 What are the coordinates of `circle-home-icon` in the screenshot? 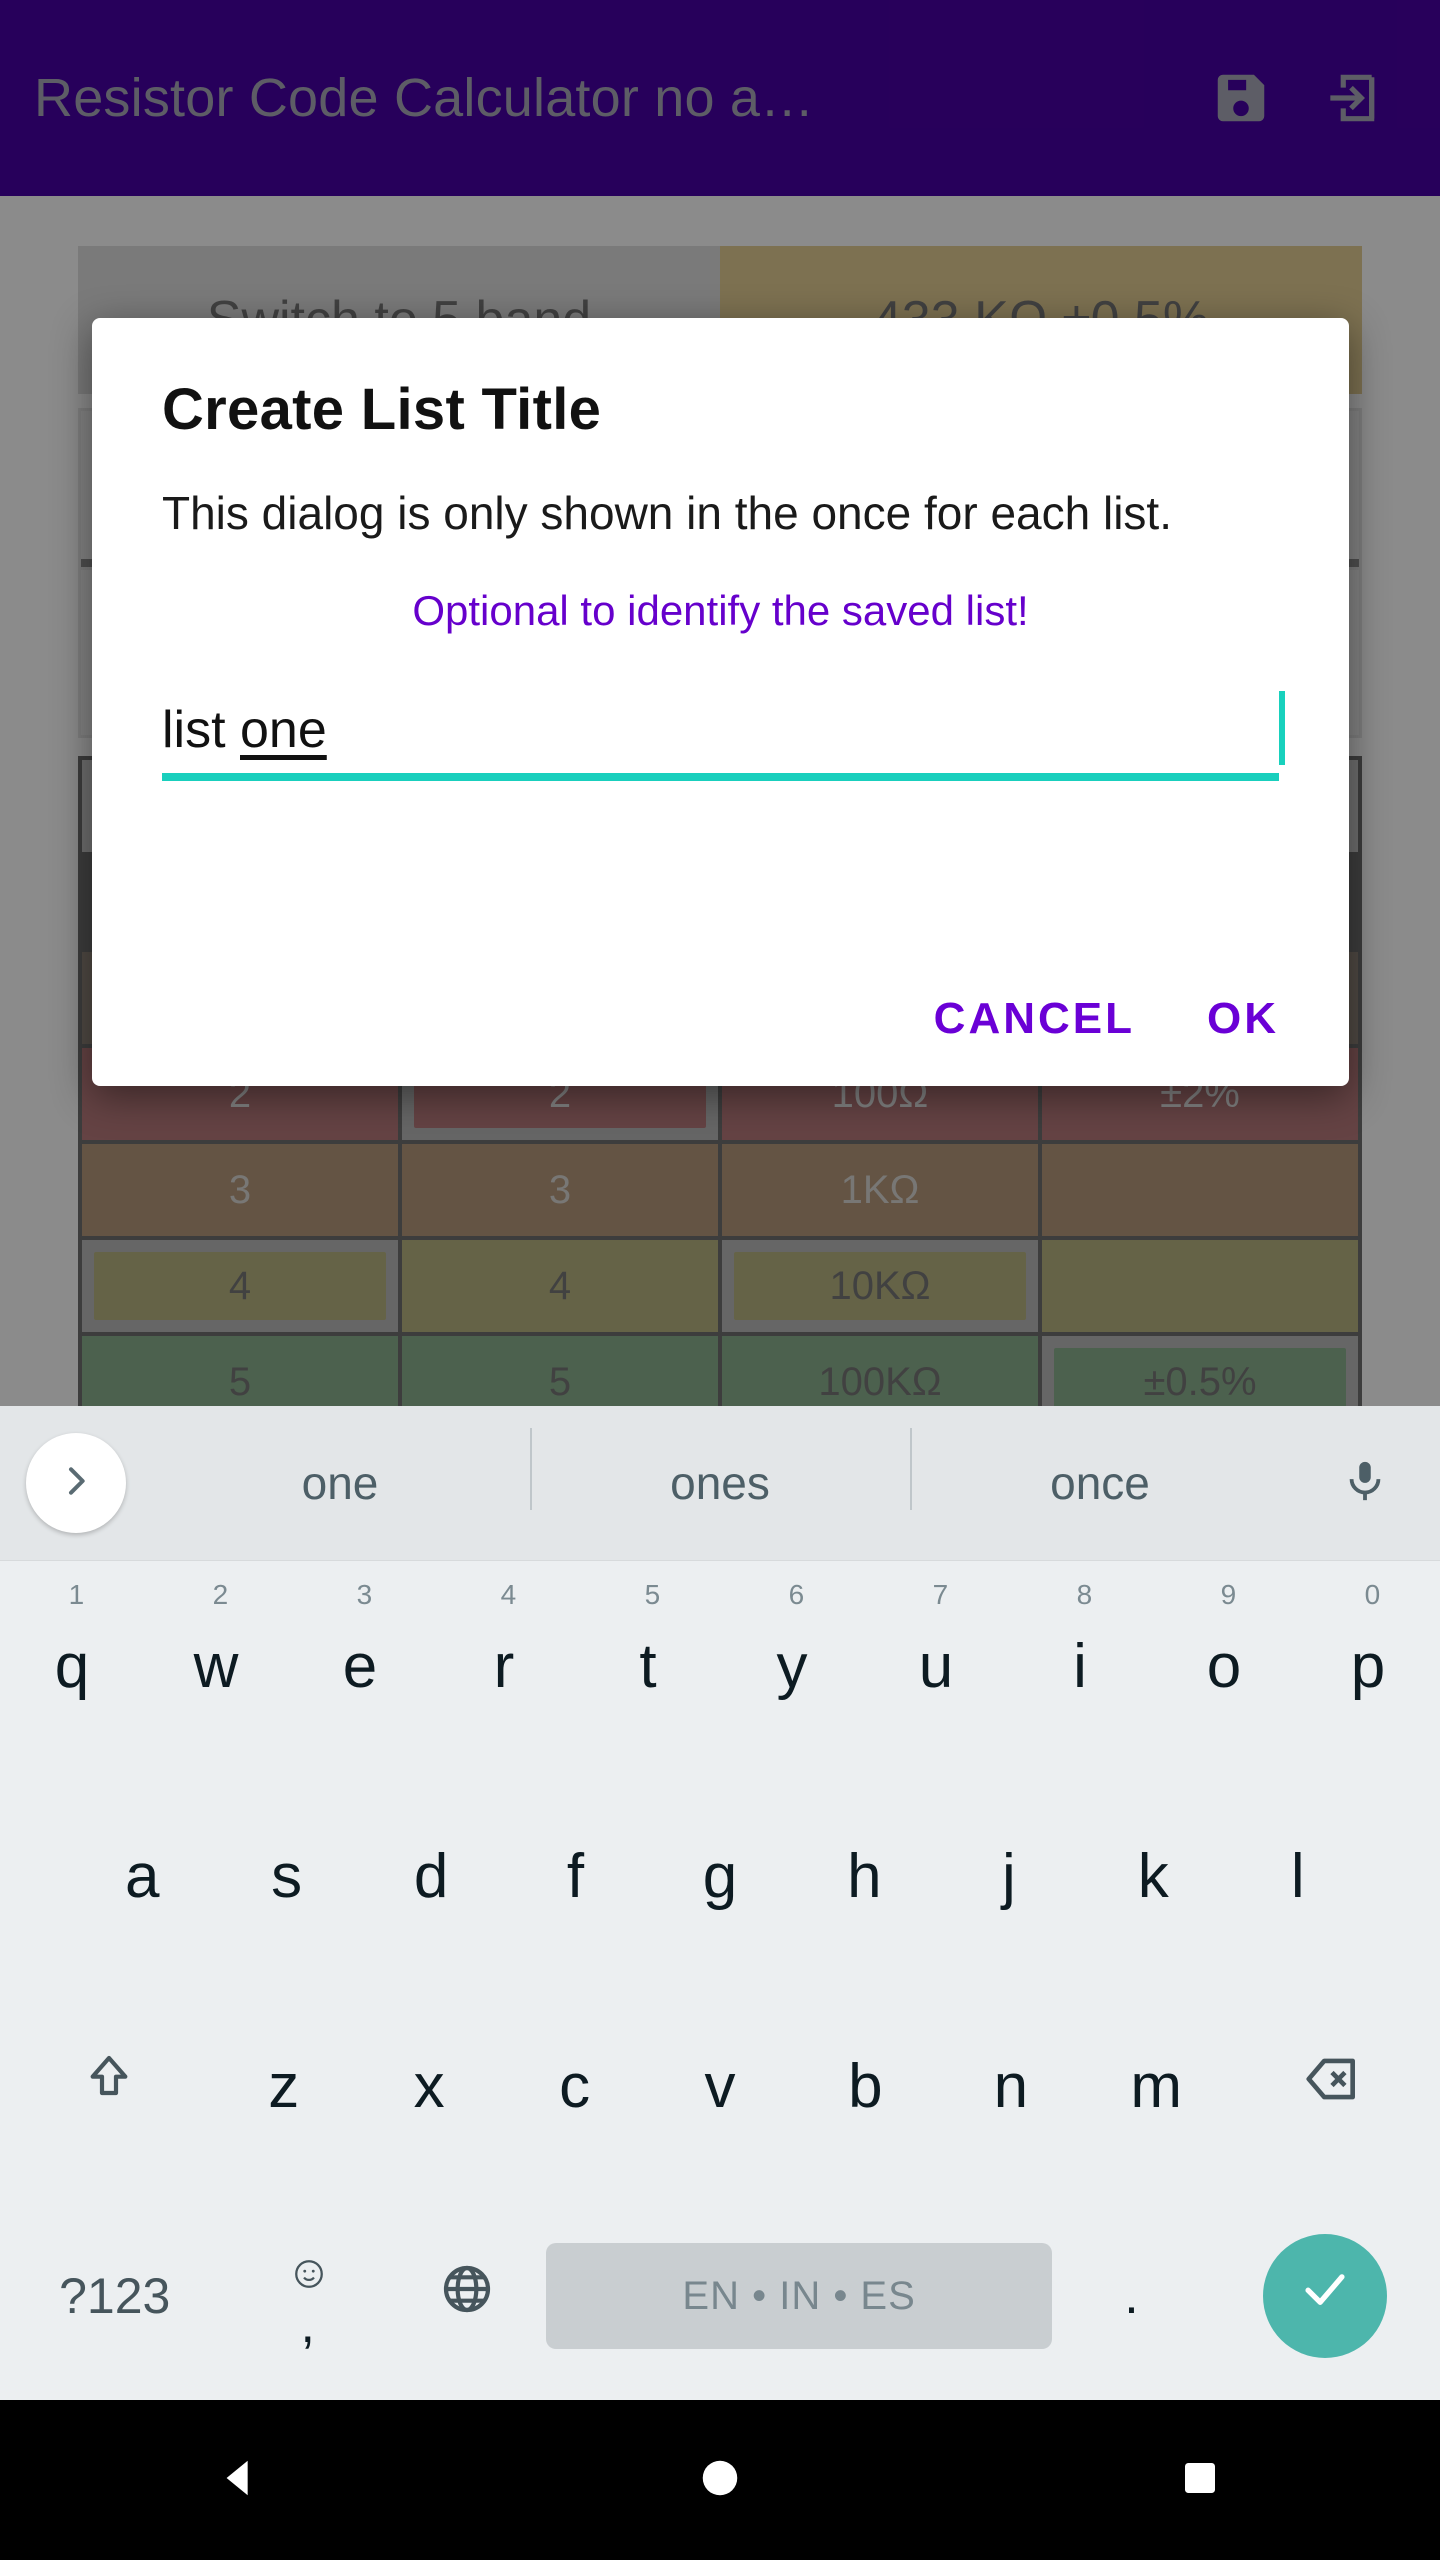 It's located at (720, 2480).